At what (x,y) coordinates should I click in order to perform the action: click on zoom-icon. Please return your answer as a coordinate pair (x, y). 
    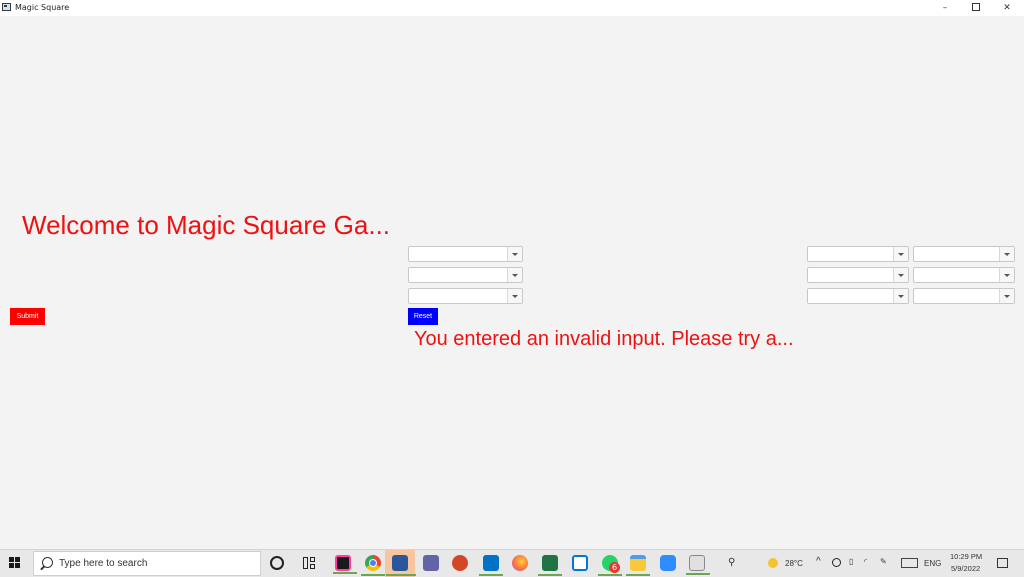
    Looking at the image, I should click on (668, 563).